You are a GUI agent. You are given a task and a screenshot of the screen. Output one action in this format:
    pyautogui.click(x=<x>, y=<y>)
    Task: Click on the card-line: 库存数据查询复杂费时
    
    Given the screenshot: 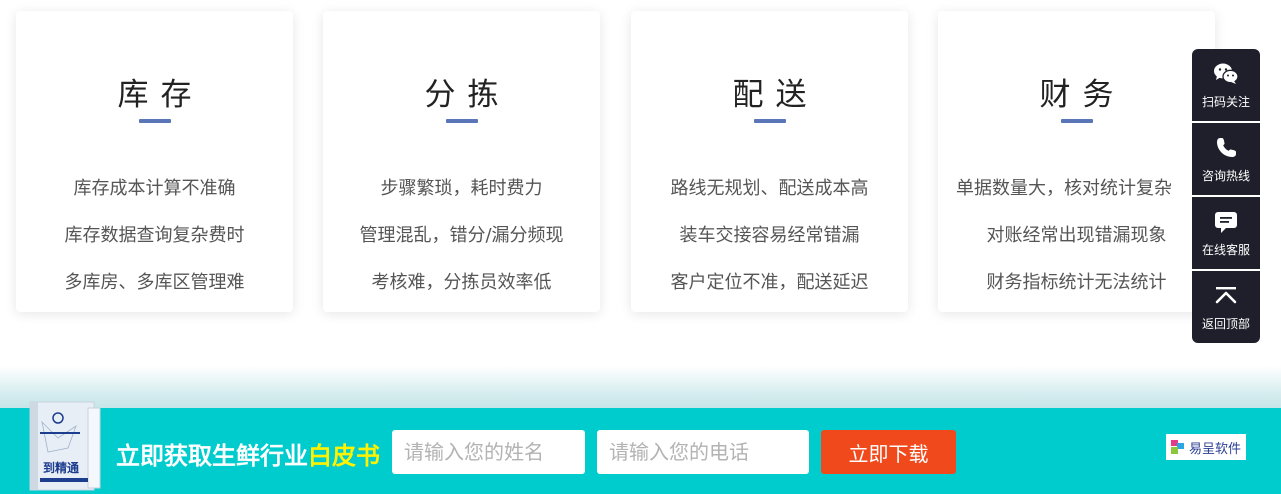 What is the action you would take?
    pyautogui.click(x=154, y=235)
    